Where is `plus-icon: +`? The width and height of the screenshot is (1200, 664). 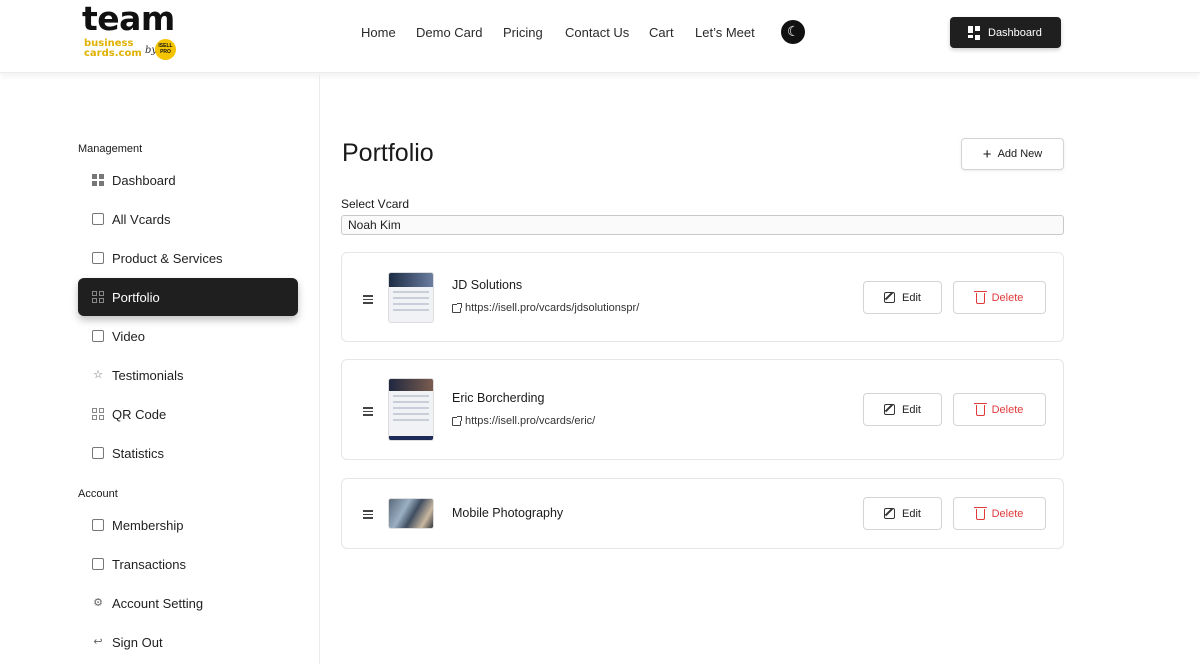 plus-icon: + is located at coordinates (987, 154).